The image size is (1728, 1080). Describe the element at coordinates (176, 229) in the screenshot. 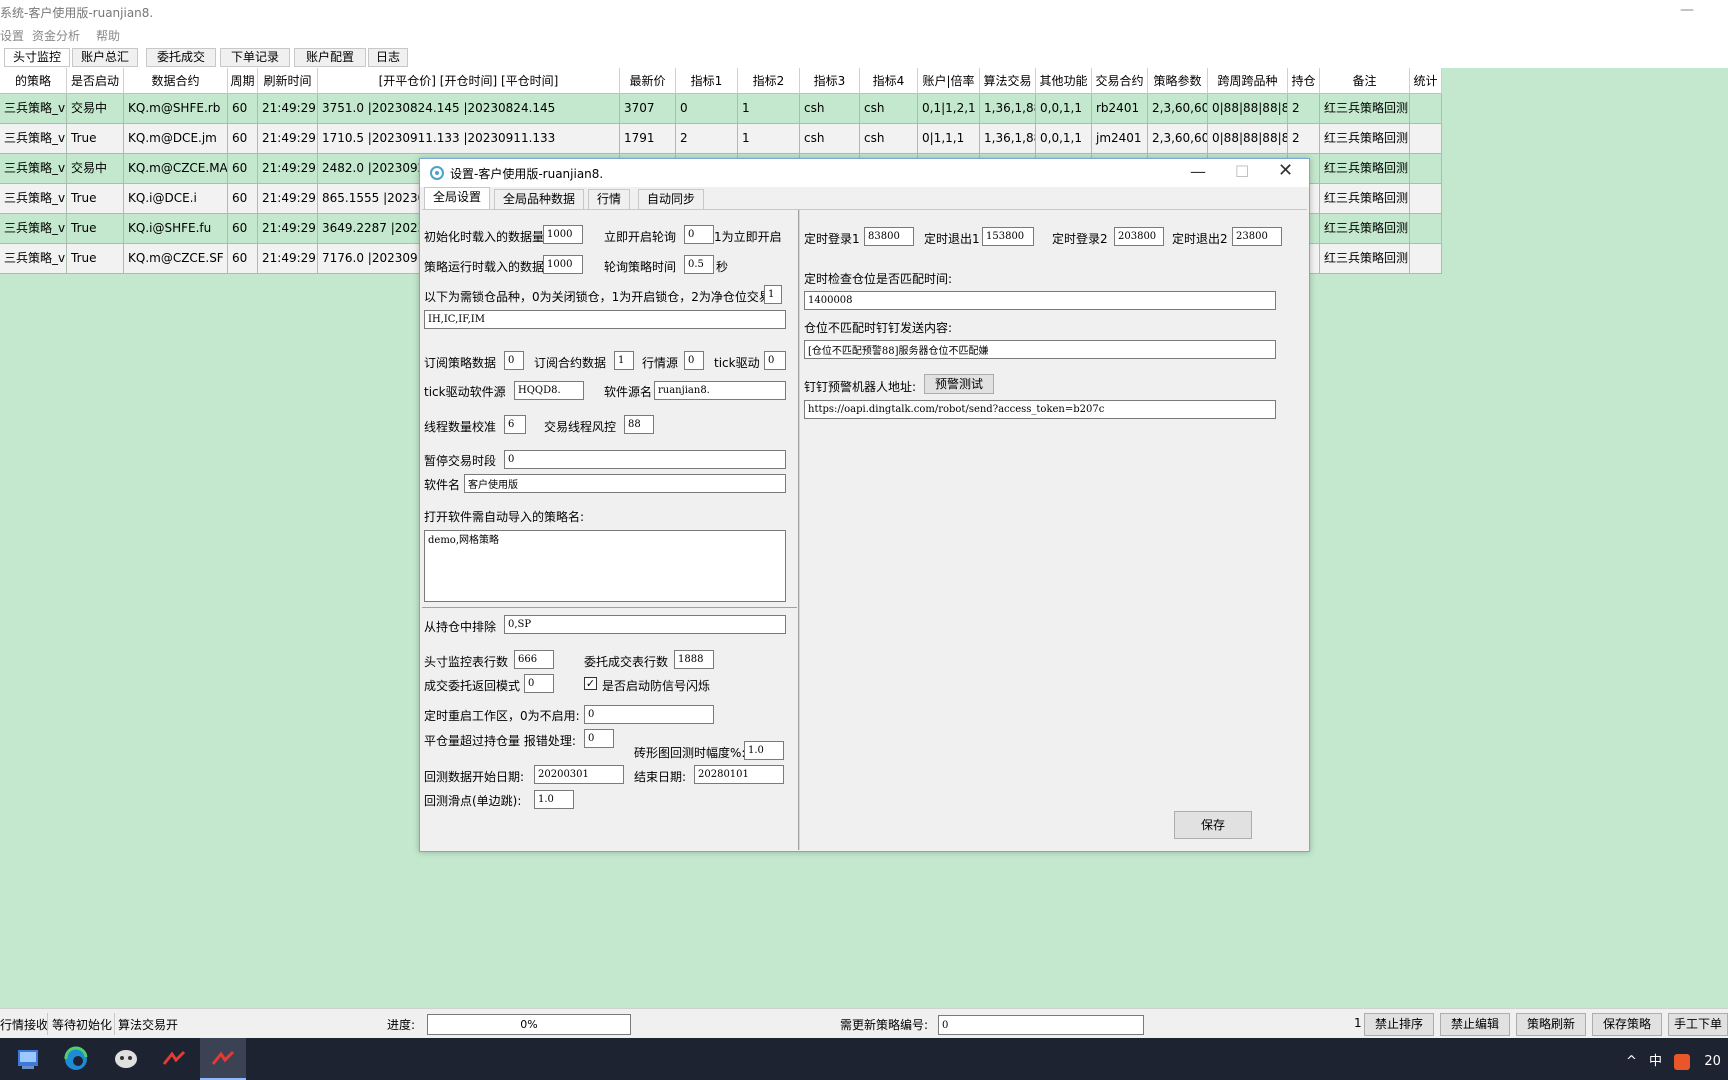

I see `cell-data-contract: KQ.i@SHFE.fu` at that location.